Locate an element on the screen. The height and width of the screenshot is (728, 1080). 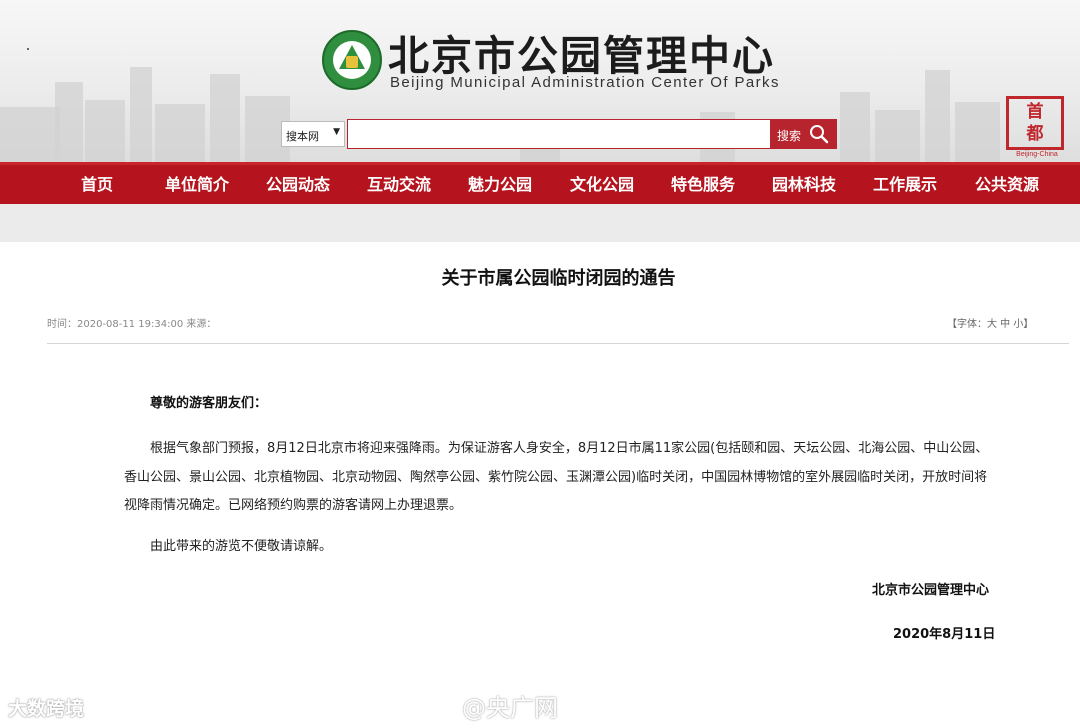
seal-caption: Beijing-China is located at coordinates (1037, 154).